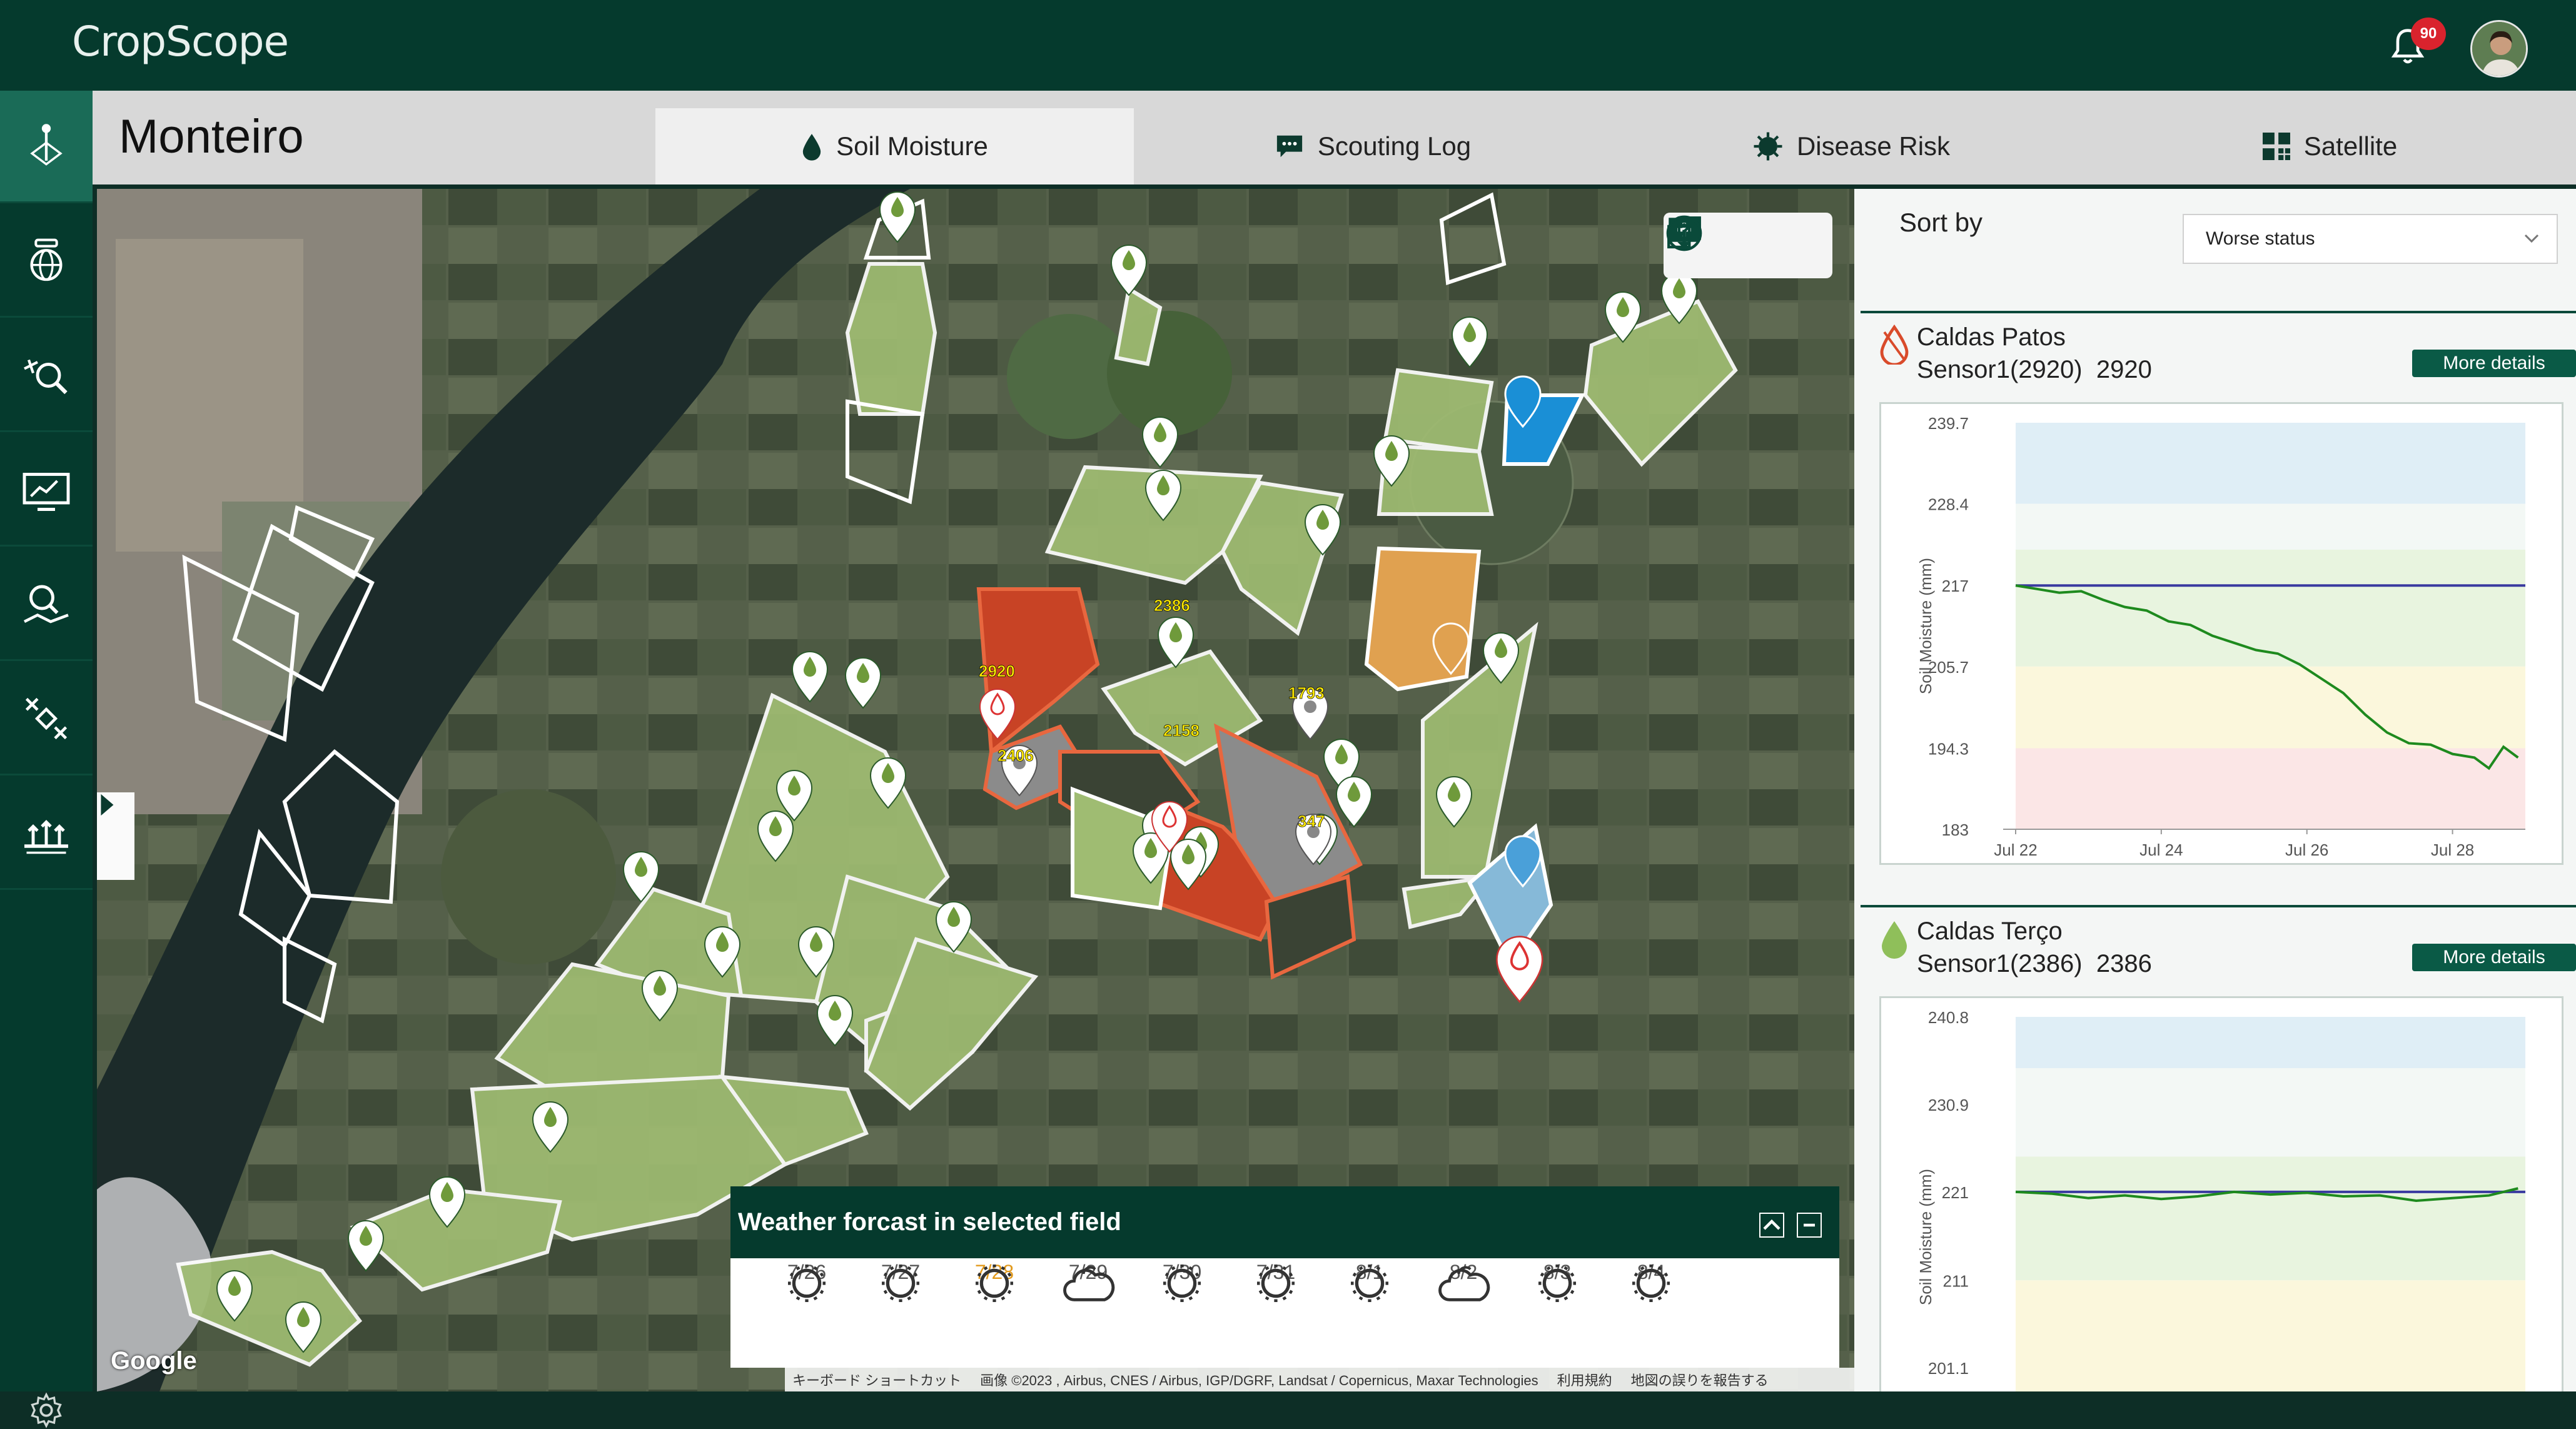  What do you see at coordinates (1748, 245) in the screenshot?
I see `map-toolbar` at bounding box center [1748, 245].